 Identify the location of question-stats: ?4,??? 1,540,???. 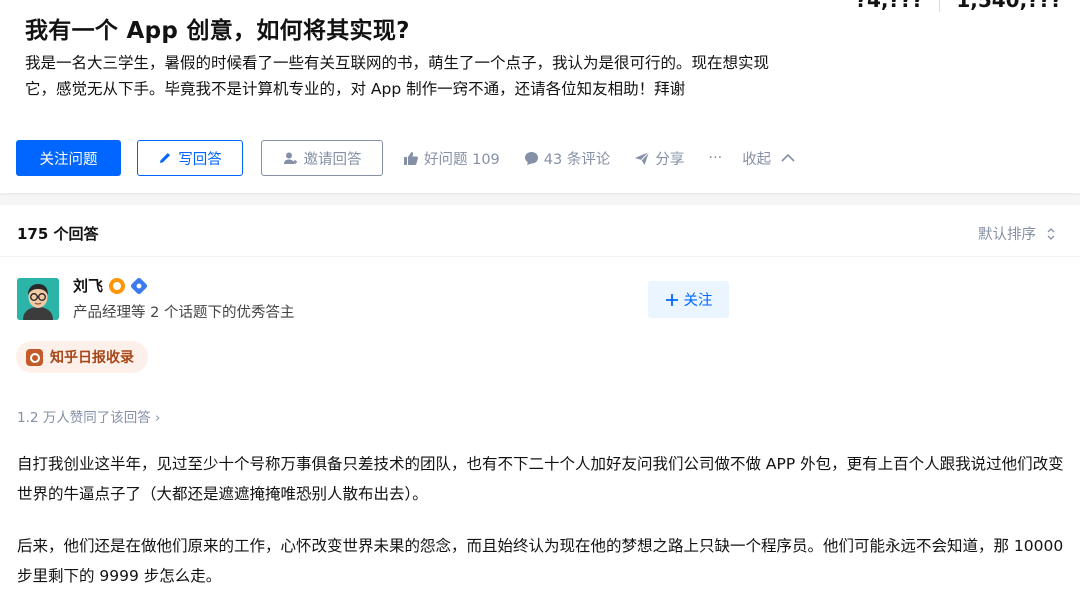
(958, 6).